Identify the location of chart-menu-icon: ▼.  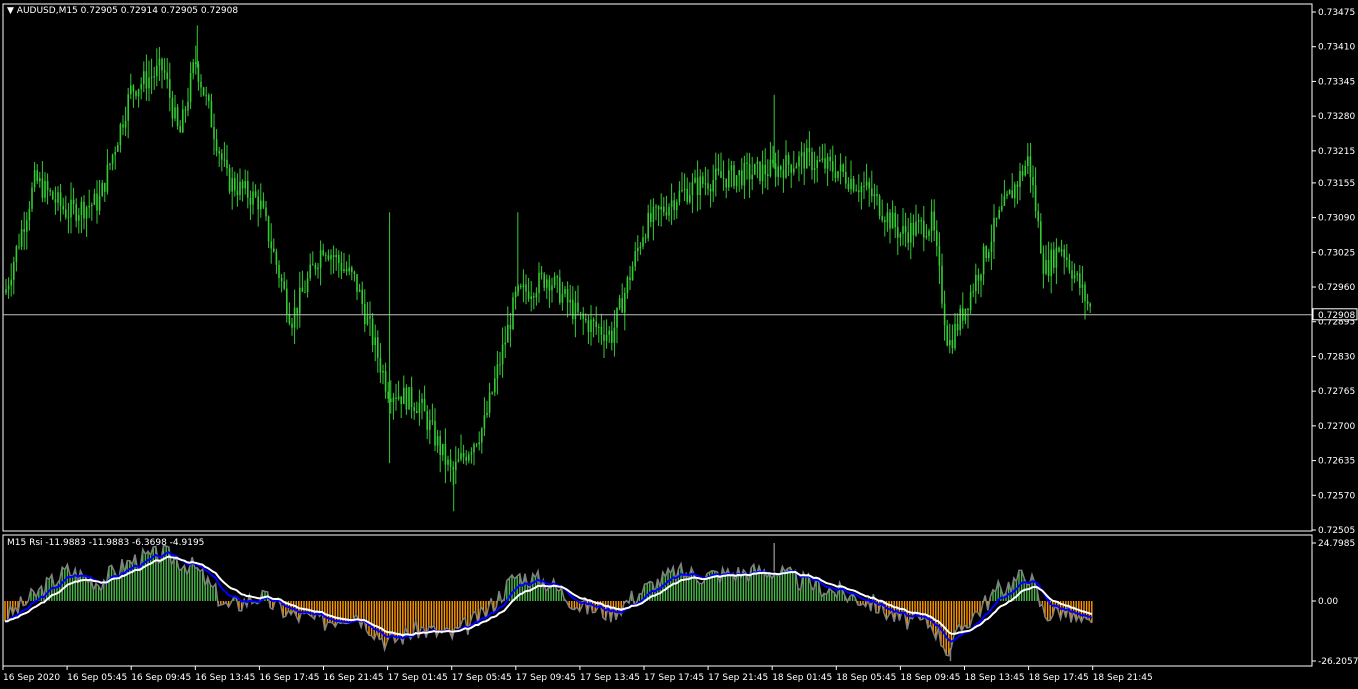
(10, 11).